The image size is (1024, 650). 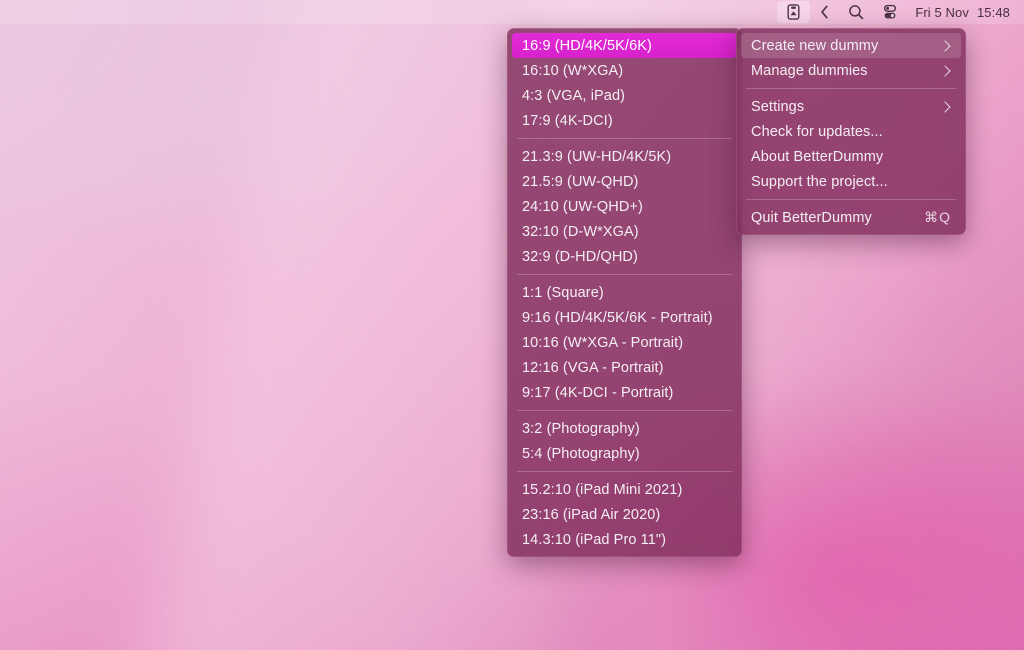 I want to click on aspect-ratio-menu-item: 14.3:10 (iPad Pro 11"), so click(x=624, y=539).